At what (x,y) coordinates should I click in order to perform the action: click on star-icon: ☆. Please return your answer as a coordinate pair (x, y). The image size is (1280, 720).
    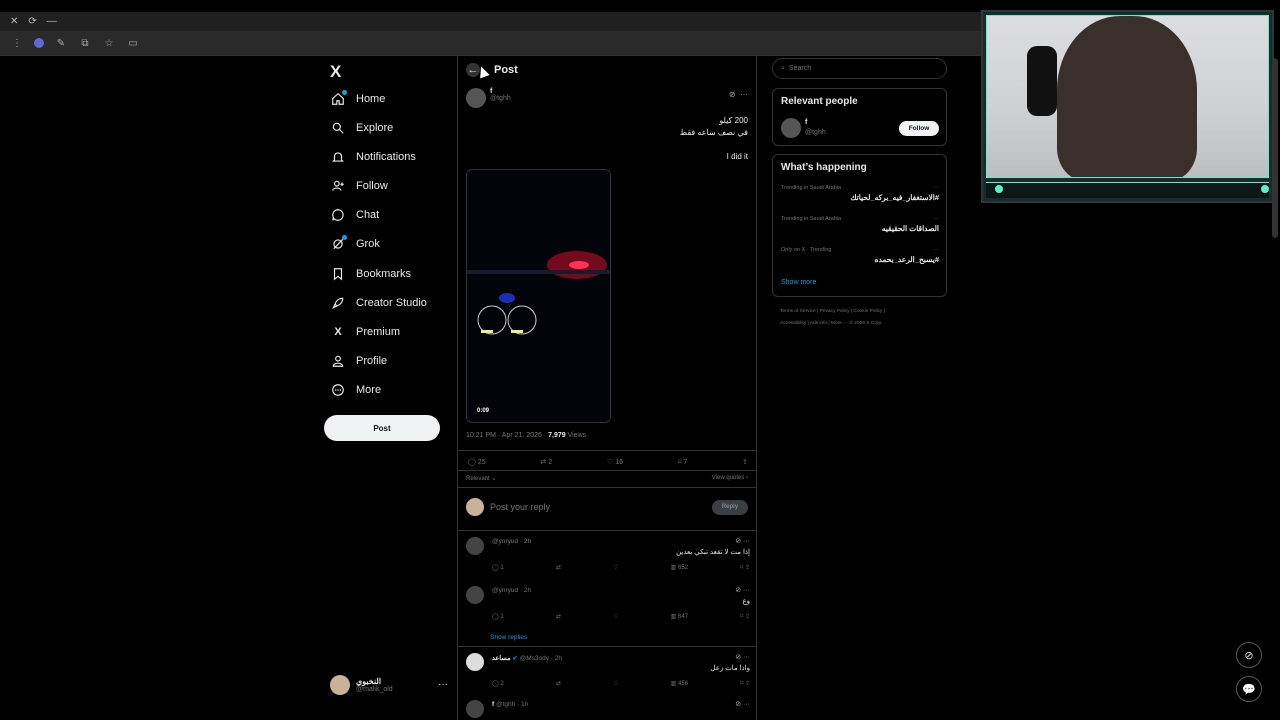
    Looking at the image, I should click on (109, 43).